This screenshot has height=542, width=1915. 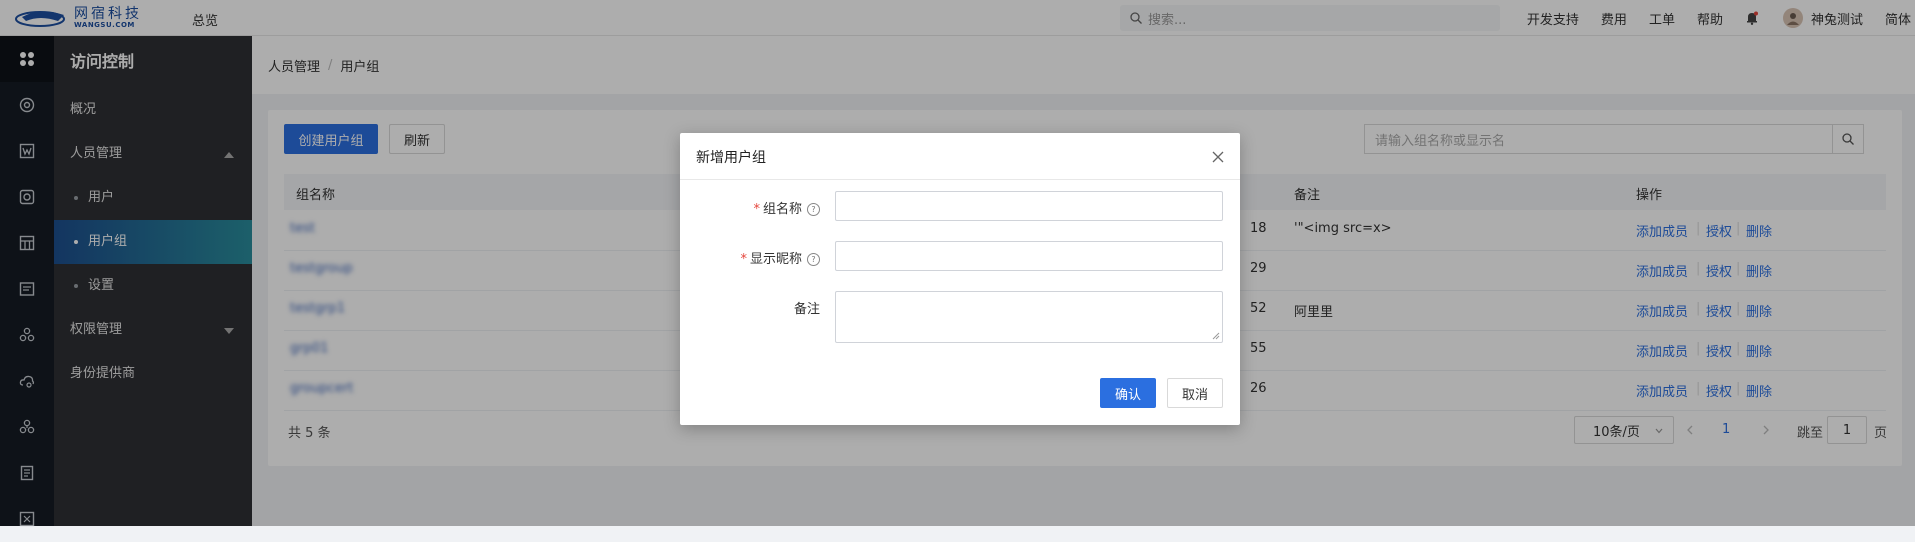 What do you see at coordinates (1029, 317) in the screenshot?
I see `remark-textarea` at bounding box center [1029, 317].